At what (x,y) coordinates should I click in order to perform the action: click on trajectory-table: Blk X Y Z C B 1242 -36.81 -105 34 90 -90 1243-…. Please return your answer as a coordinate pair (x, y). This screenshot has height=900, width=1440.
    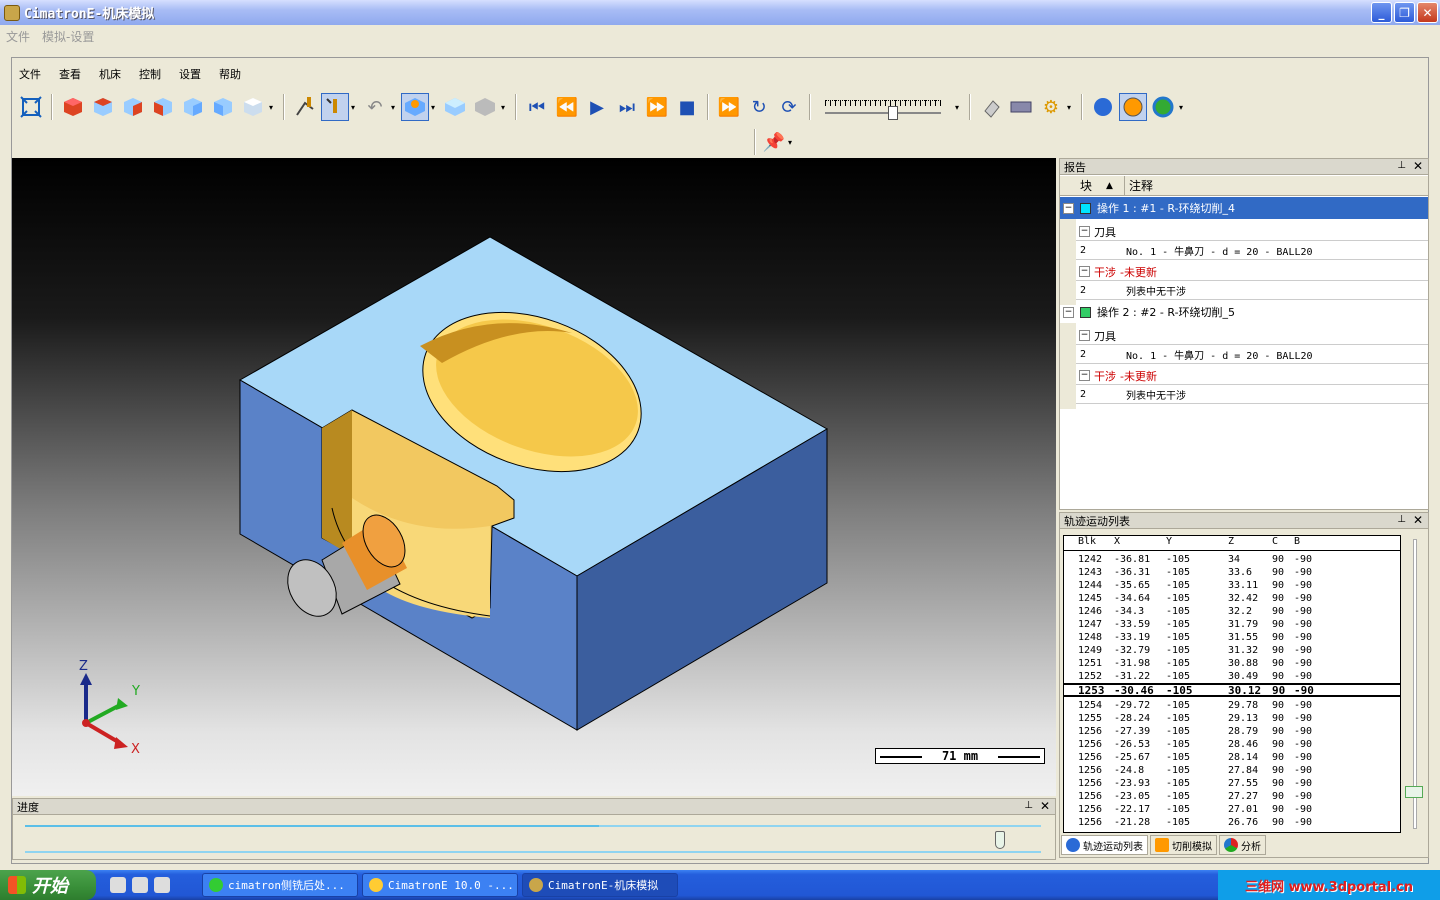
    Looking at the image, I should click on (1232, 684).